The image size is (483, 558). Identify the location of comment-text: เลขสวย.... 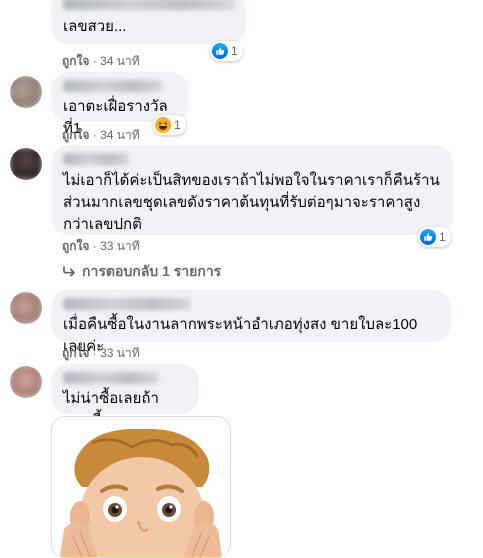
(95, 26).